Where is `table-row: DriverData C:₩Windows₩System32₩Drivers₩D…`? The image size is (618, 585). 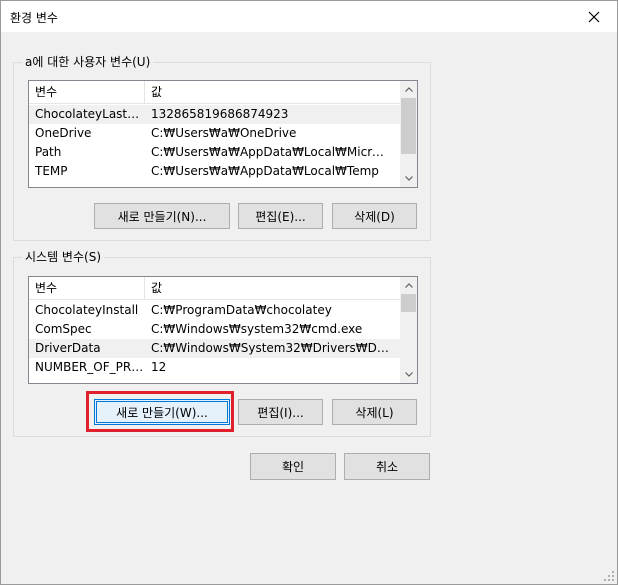 table-row: DriverData C:₩Windows₩System32₩Drivers₩D… is located at coordinates (214, 348).